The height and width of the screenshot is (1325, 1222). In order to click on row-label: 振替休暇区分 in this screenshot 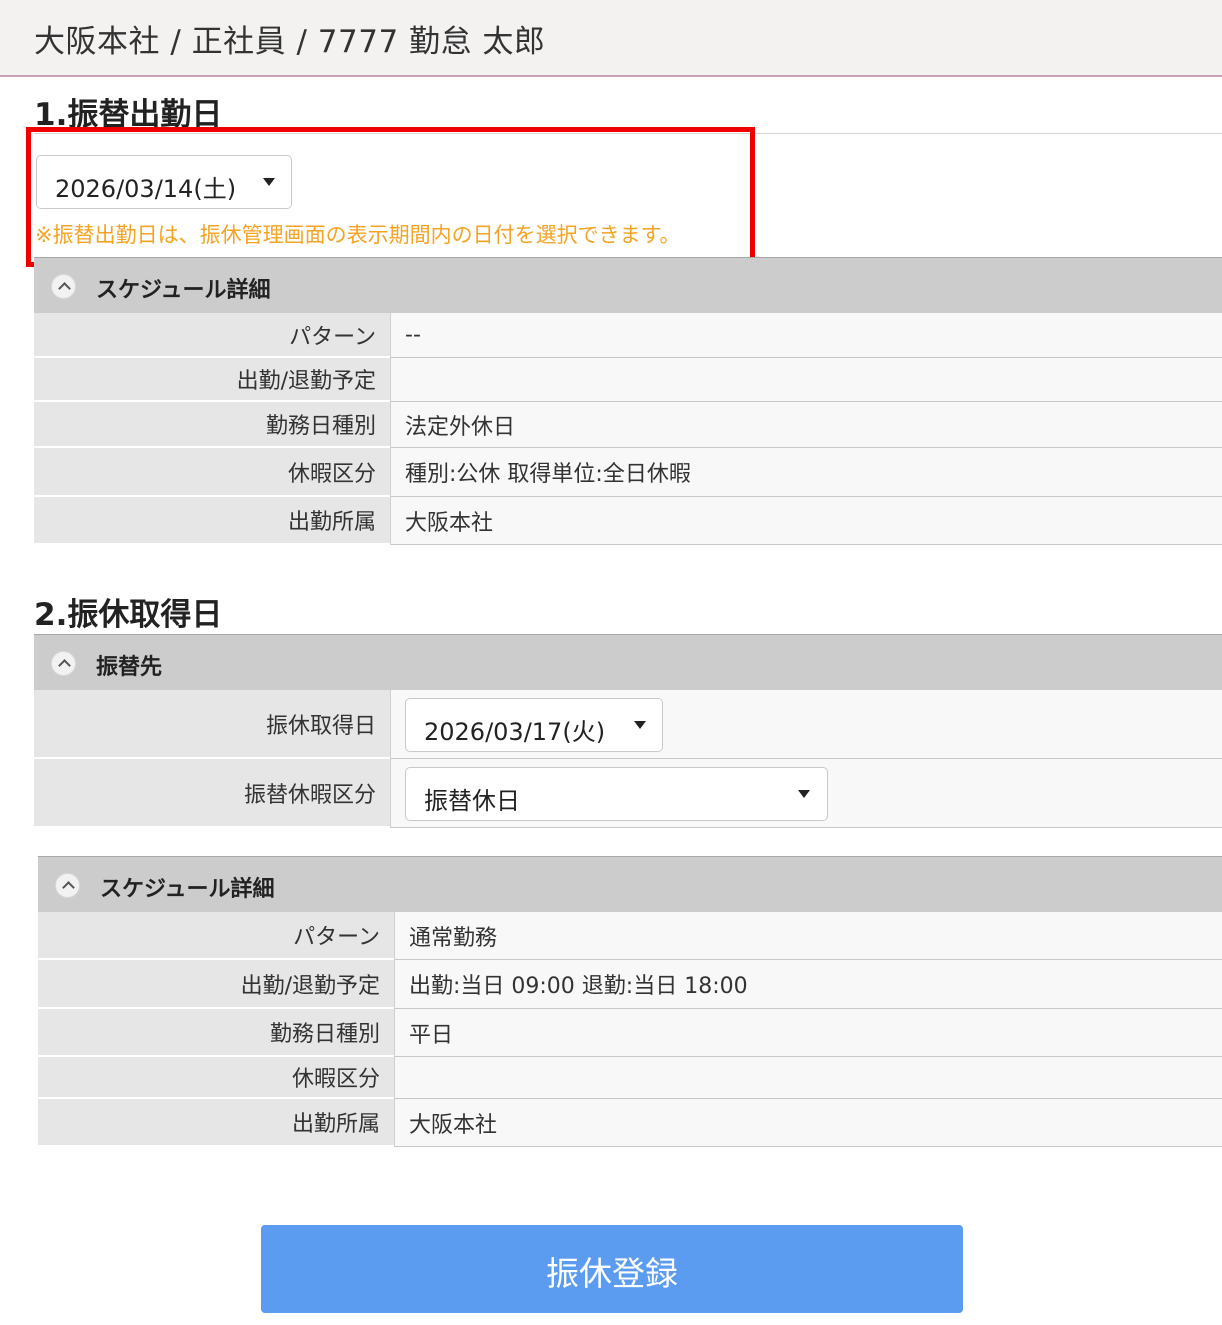, I will do `click(309, 795)`.